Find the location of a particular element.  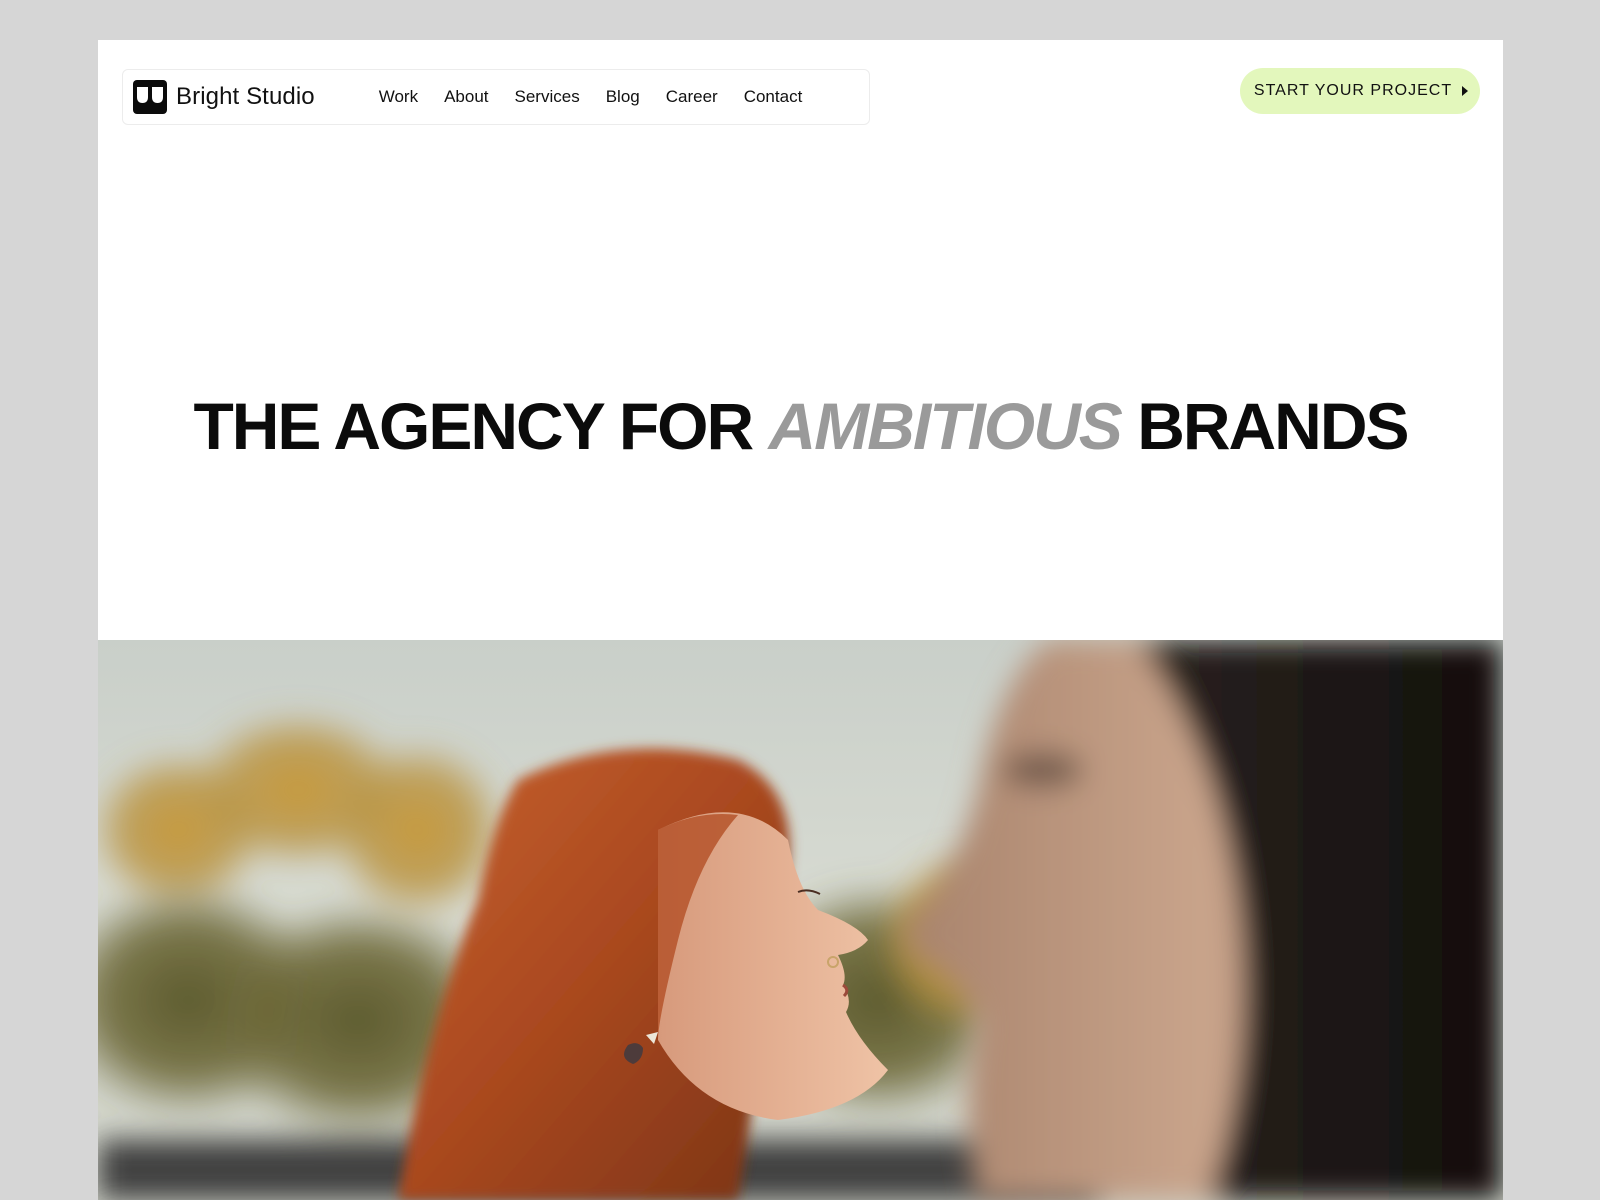

start-project-button: START YOUR PROJECT is located at coordinates (1360, 91).